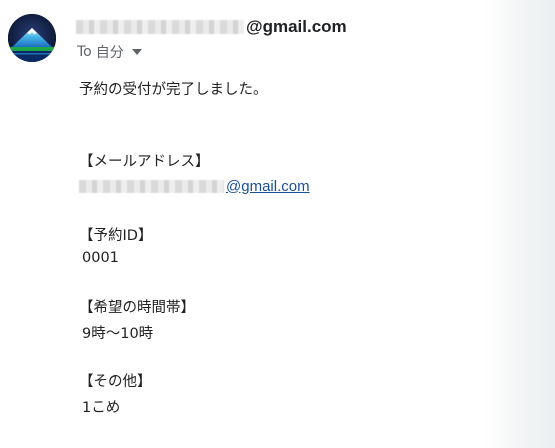 This screenshot has width=555, height=448. I want to click on sender-address: @gmail.com, so click(211, 27).